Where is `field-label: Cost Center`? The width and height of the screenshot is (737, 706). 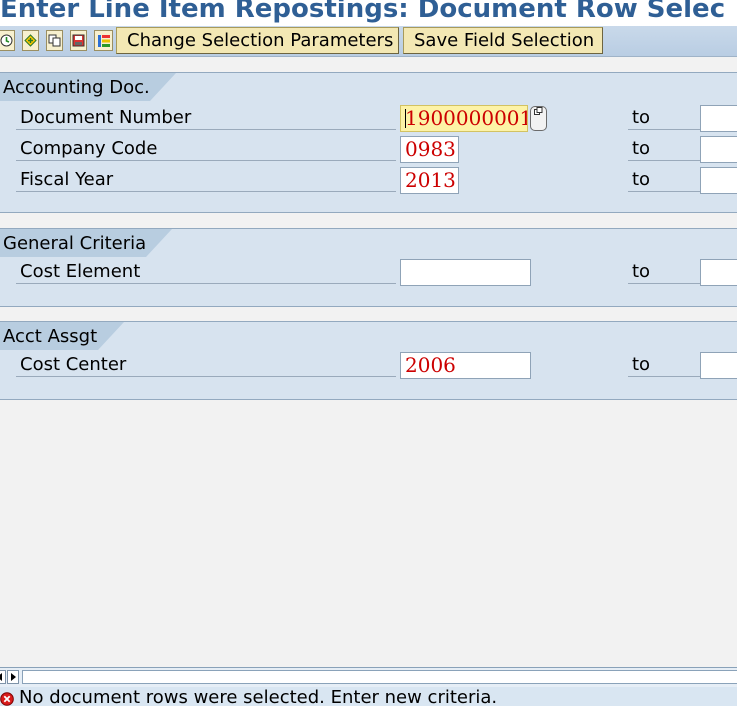 field-label: Cost Center is located at coordinates (206, 364).